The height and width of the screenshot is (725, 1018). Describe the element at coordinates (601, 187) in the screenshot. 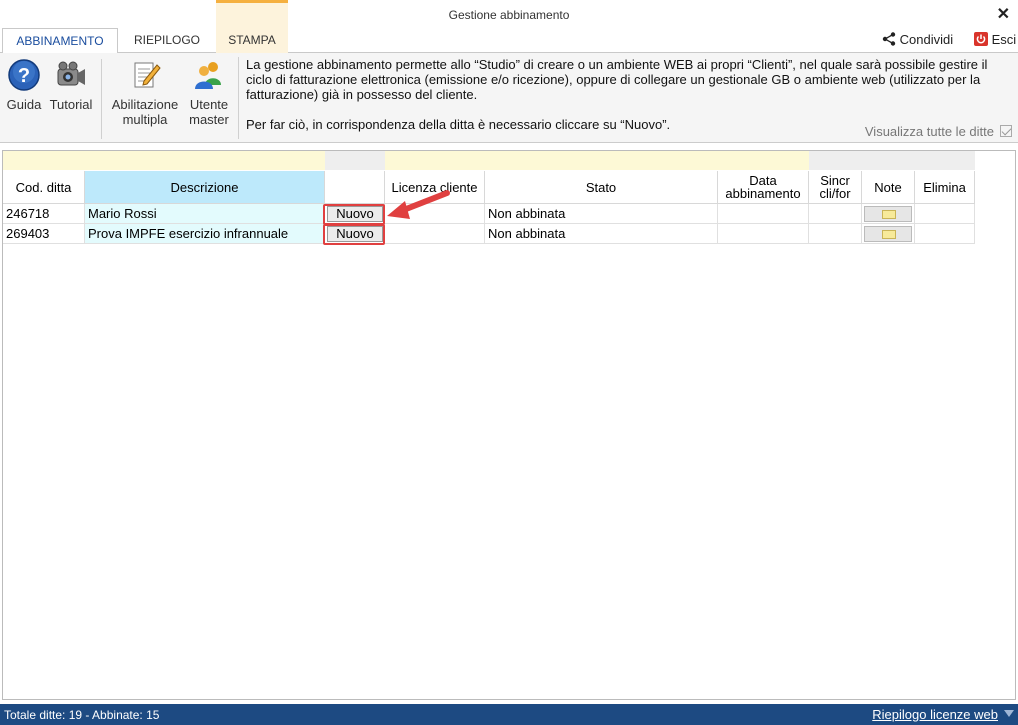

I see `header-stato: Stato` at that location.